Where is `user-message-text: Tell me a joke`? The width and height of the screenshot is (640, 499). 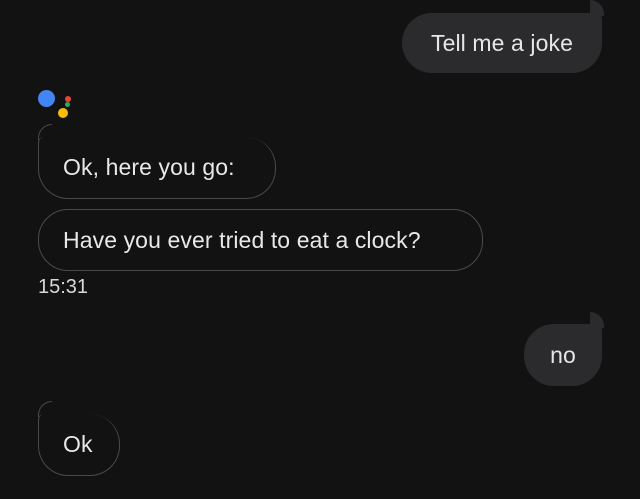 user-message-text: Tell me a joke is located at coordinates (502, 42).